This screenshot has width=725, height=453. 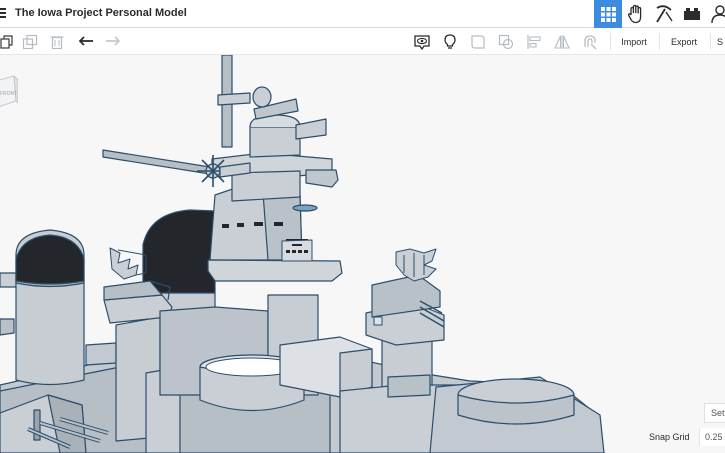 I want to click on group-icon, so click(x=478, y=41).